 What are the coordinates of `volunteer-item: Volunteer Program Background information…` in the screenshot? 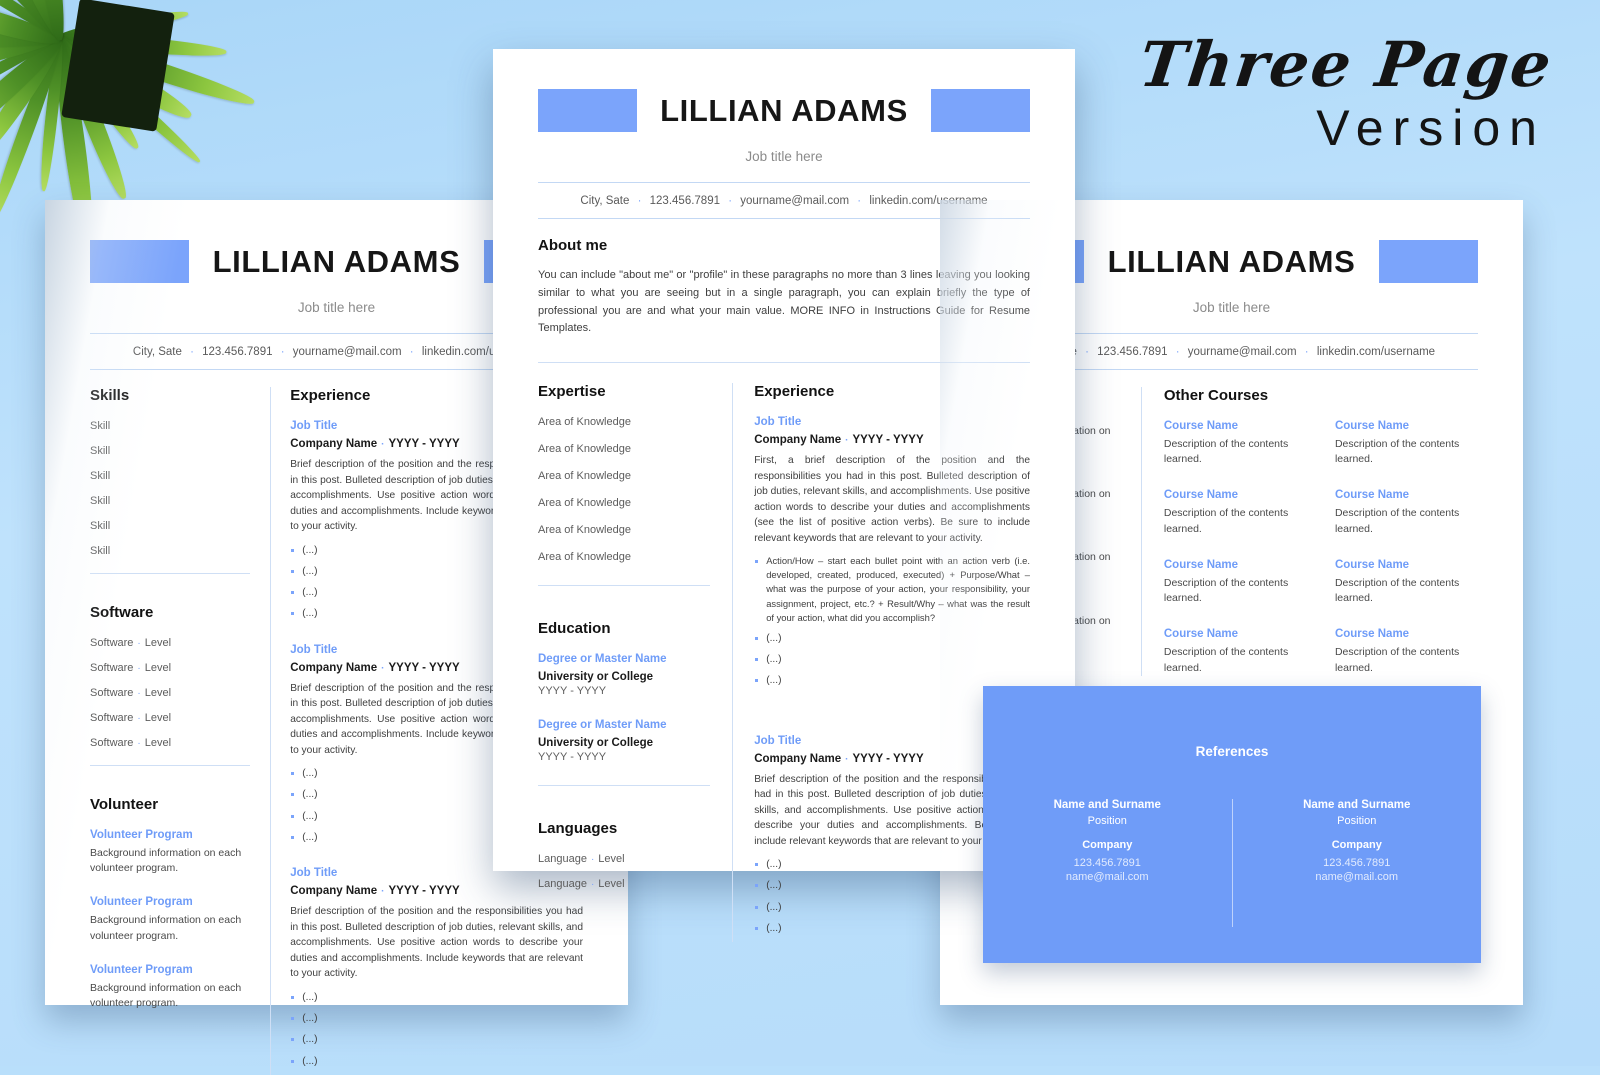 It's located at (170, 852).